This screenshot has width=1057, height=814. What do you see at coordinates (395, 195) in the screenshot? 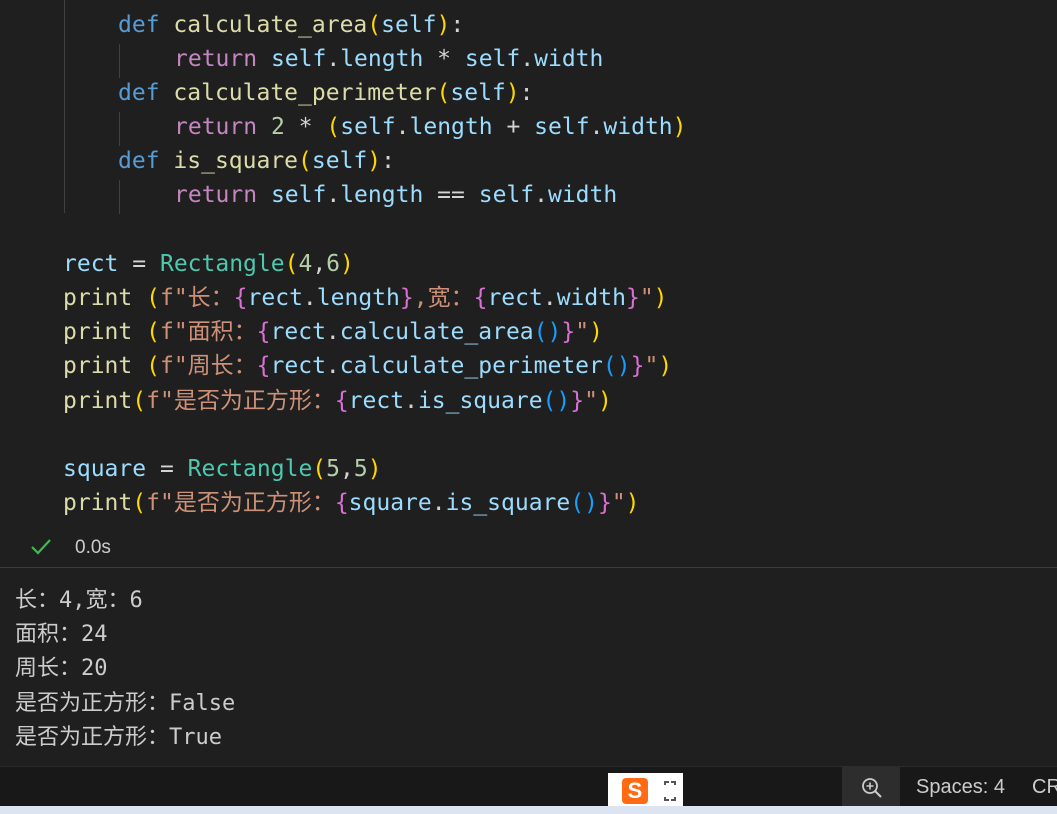
I see `code-line: return self.length == self.width` at bounding box center [395, 195].